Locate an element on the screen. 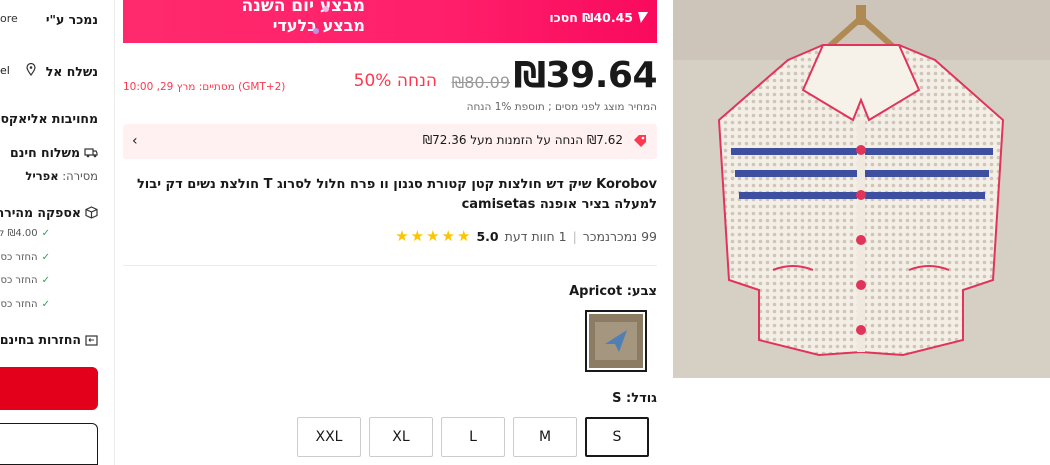 The image size is (1050, 465). swatch-placeholder-icon is located at coordinates (616, 341).